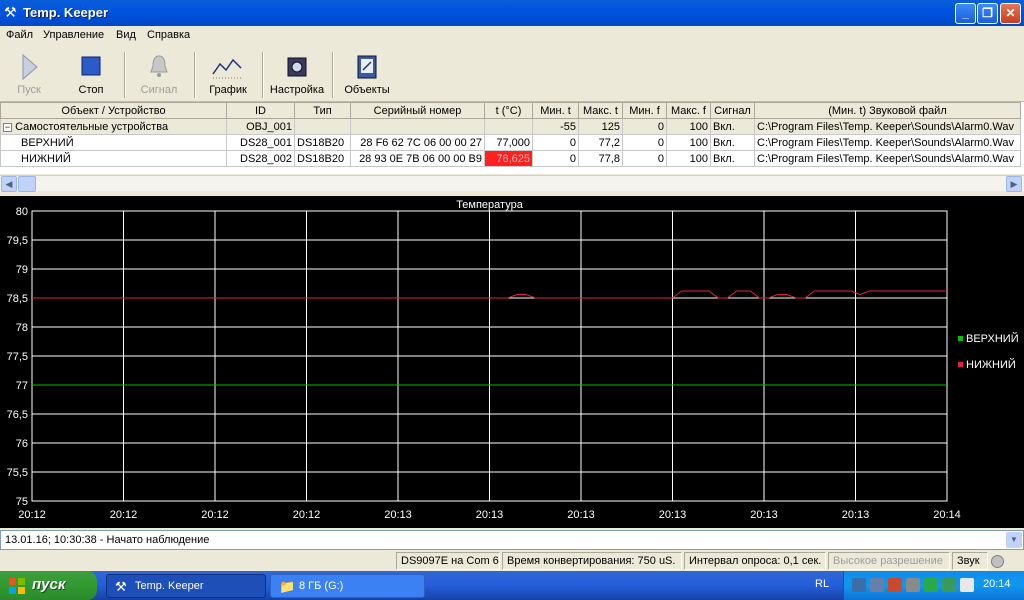 This screenshot has height=600, width=1024. I want to click on volume-icon, so click(949, 585).